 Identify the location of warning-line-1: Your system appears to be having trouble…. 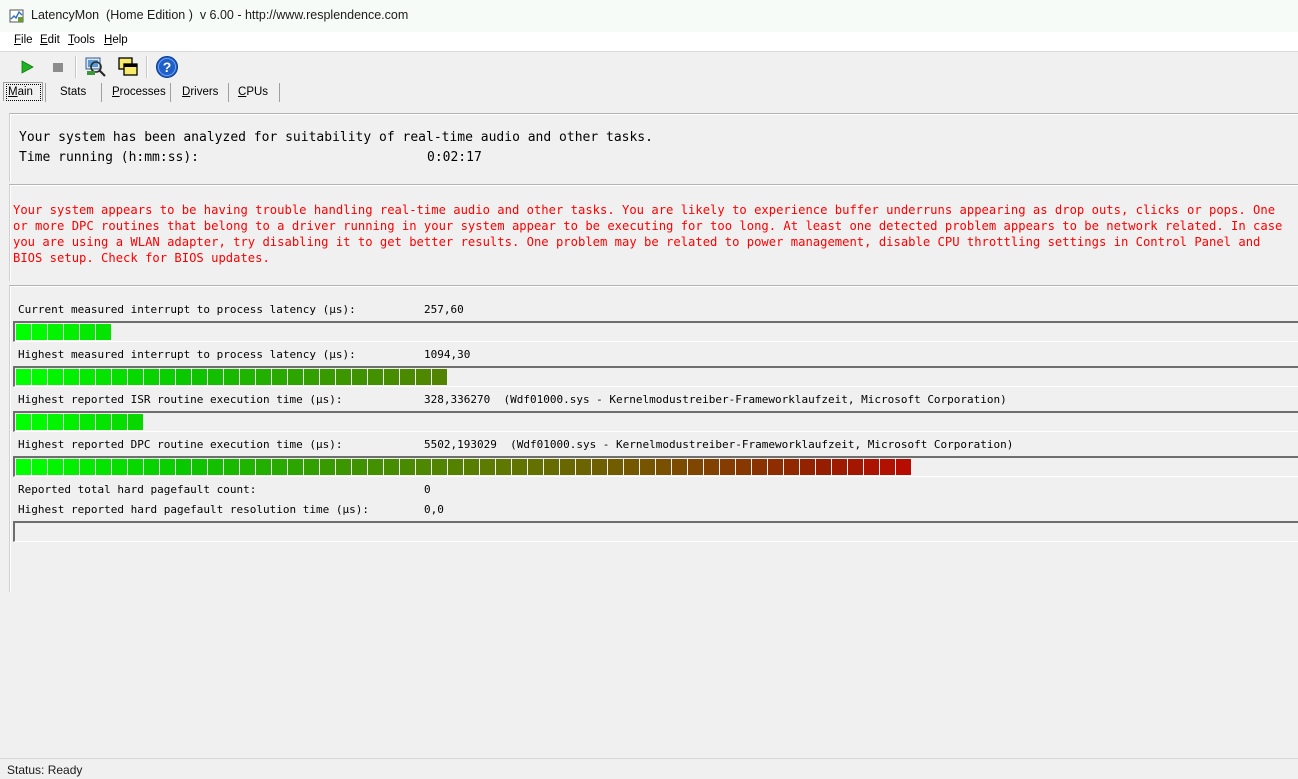
(644, 210).